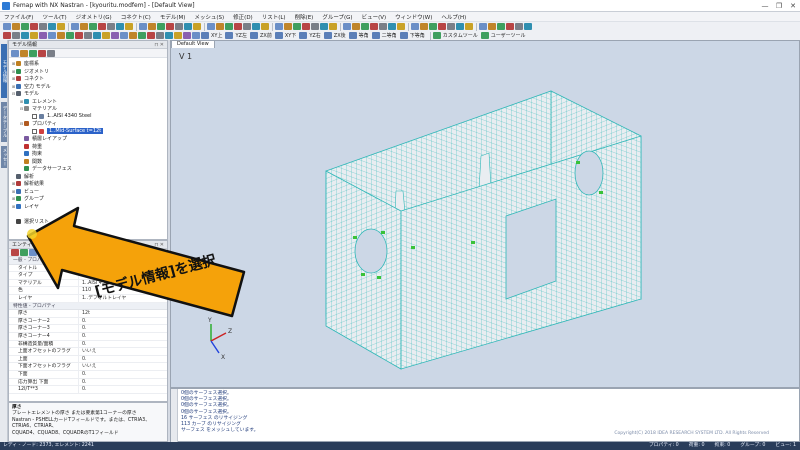 This screenshot has width=800, height=450. What do you see at coordinates (374, 17) in the screenshot?
I see `menu-view: ビュー(V)` at bounding box center [374, 17].